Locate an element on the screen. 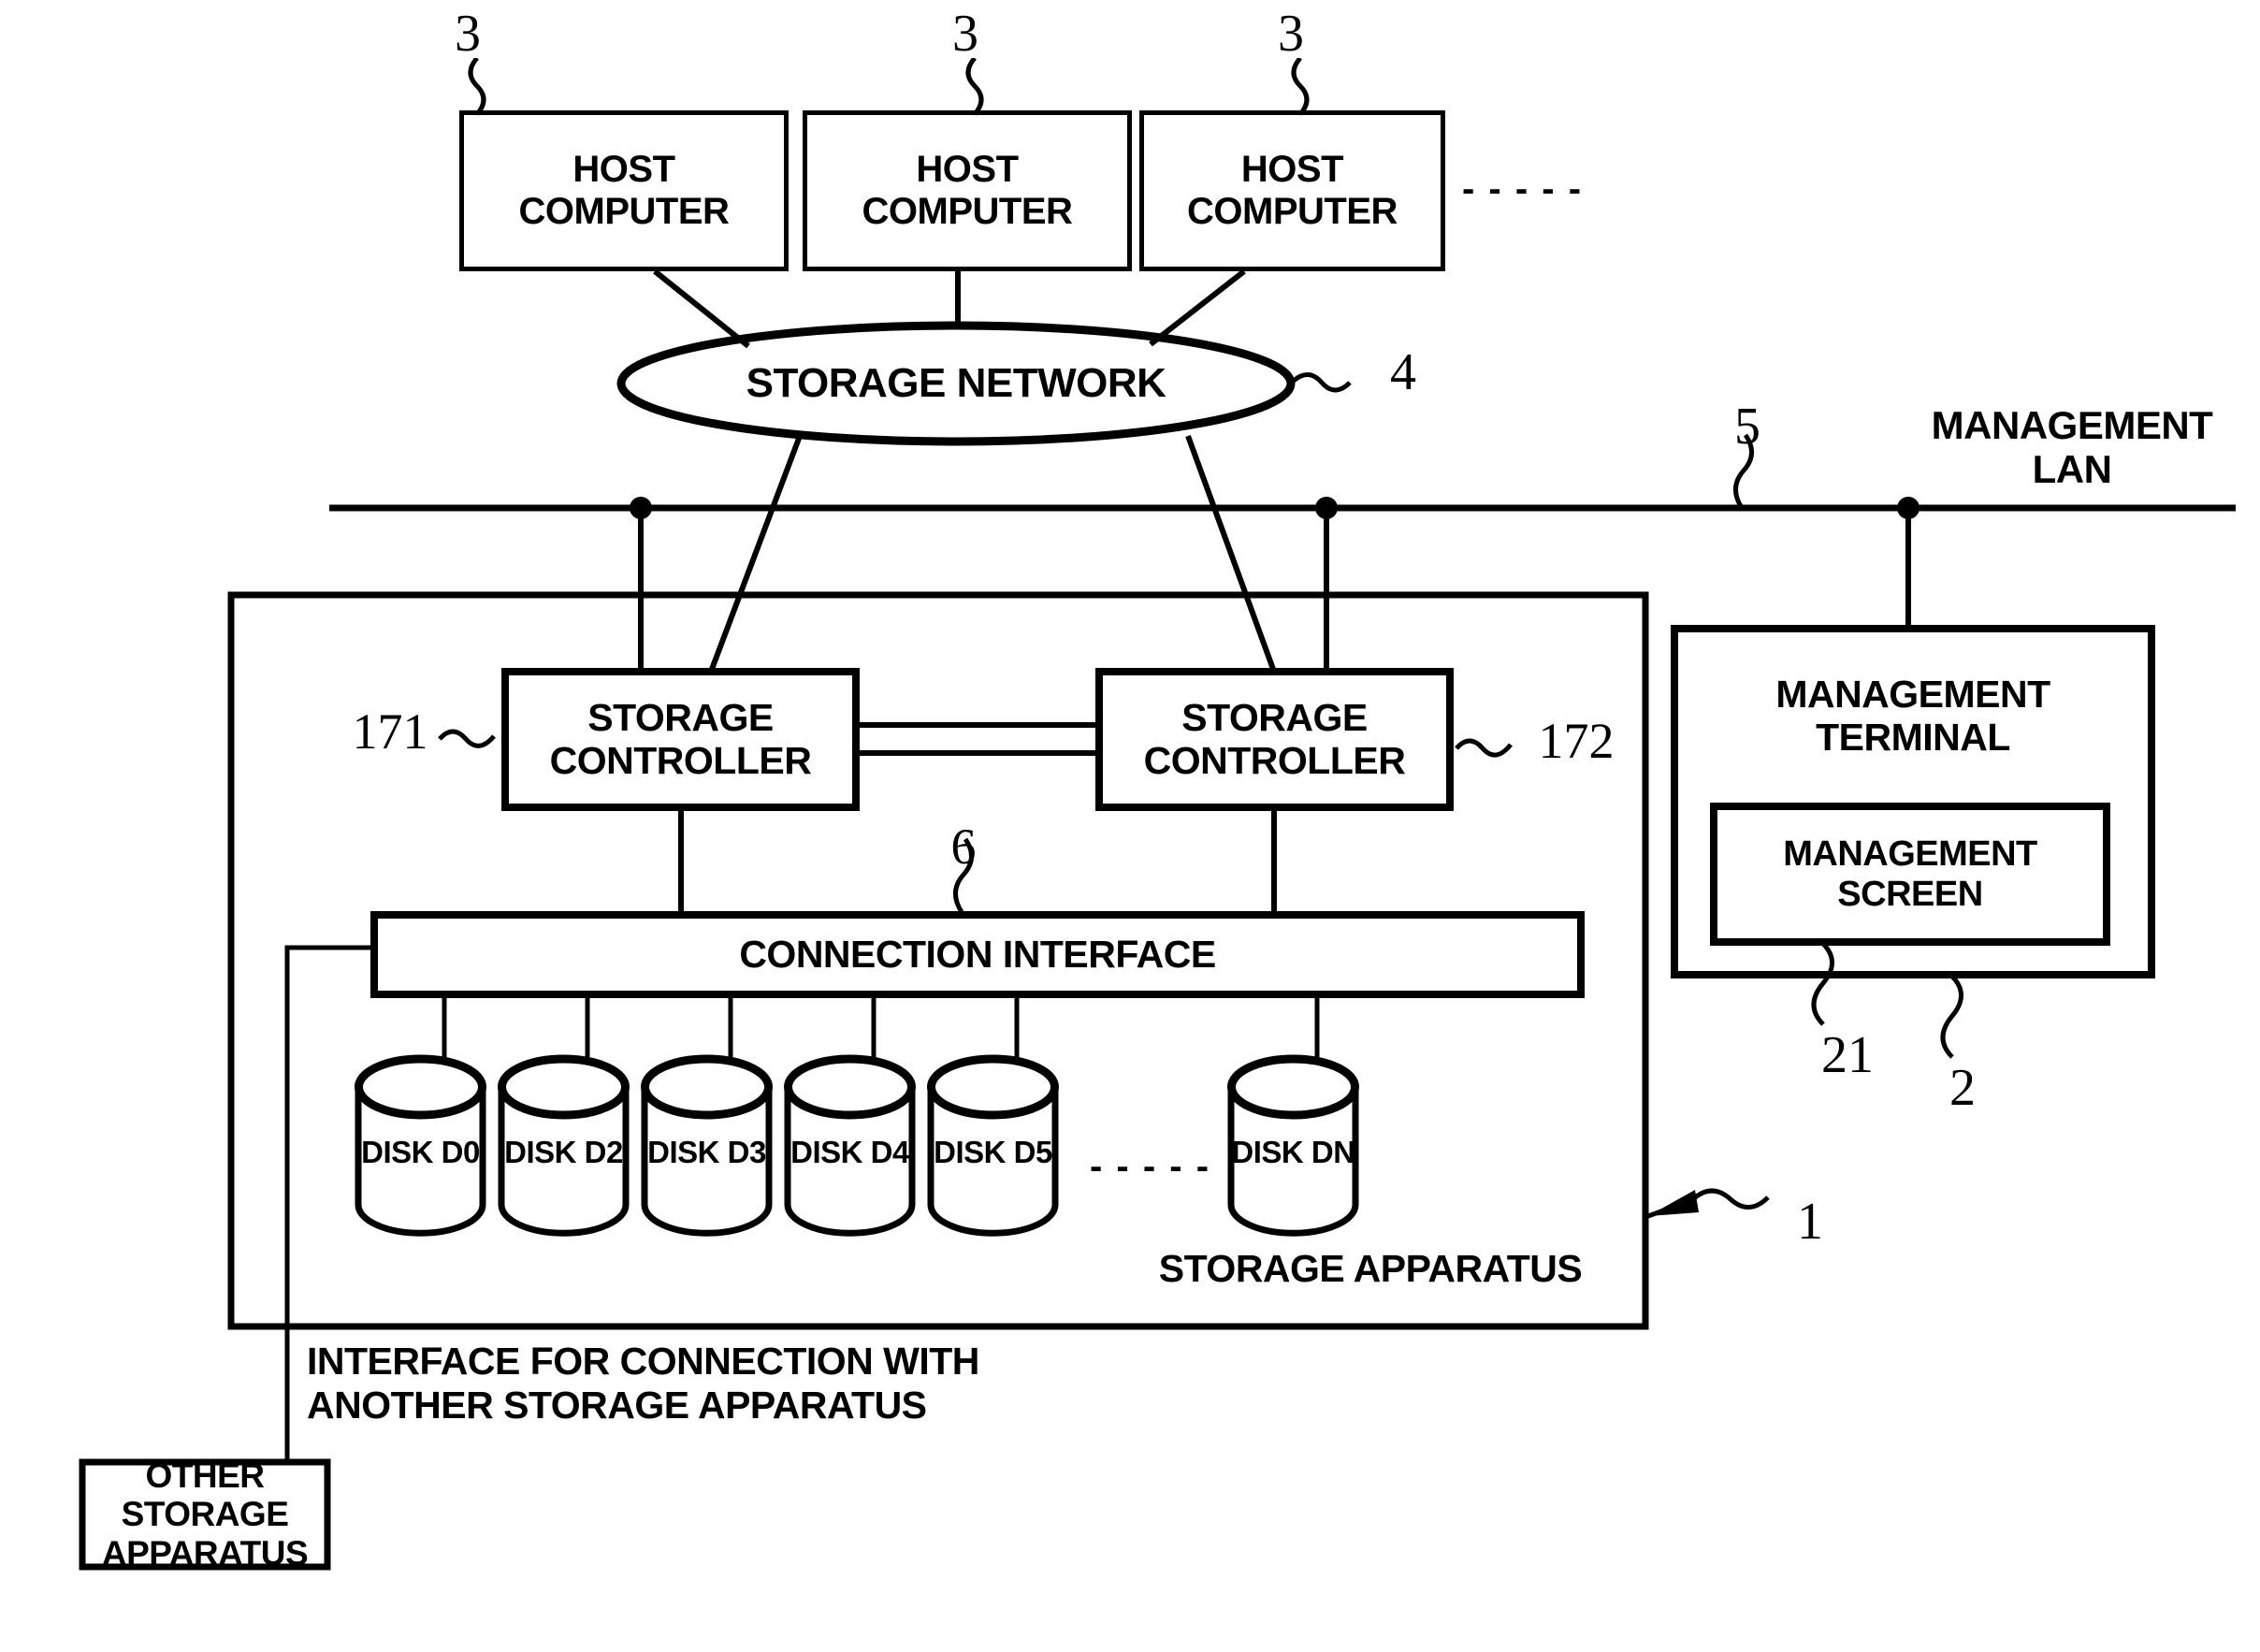 The height and width of the screenshot is (1652, 2260). host-computer-2-label: HOST COMPUTER is located at coordinates (967, 190).